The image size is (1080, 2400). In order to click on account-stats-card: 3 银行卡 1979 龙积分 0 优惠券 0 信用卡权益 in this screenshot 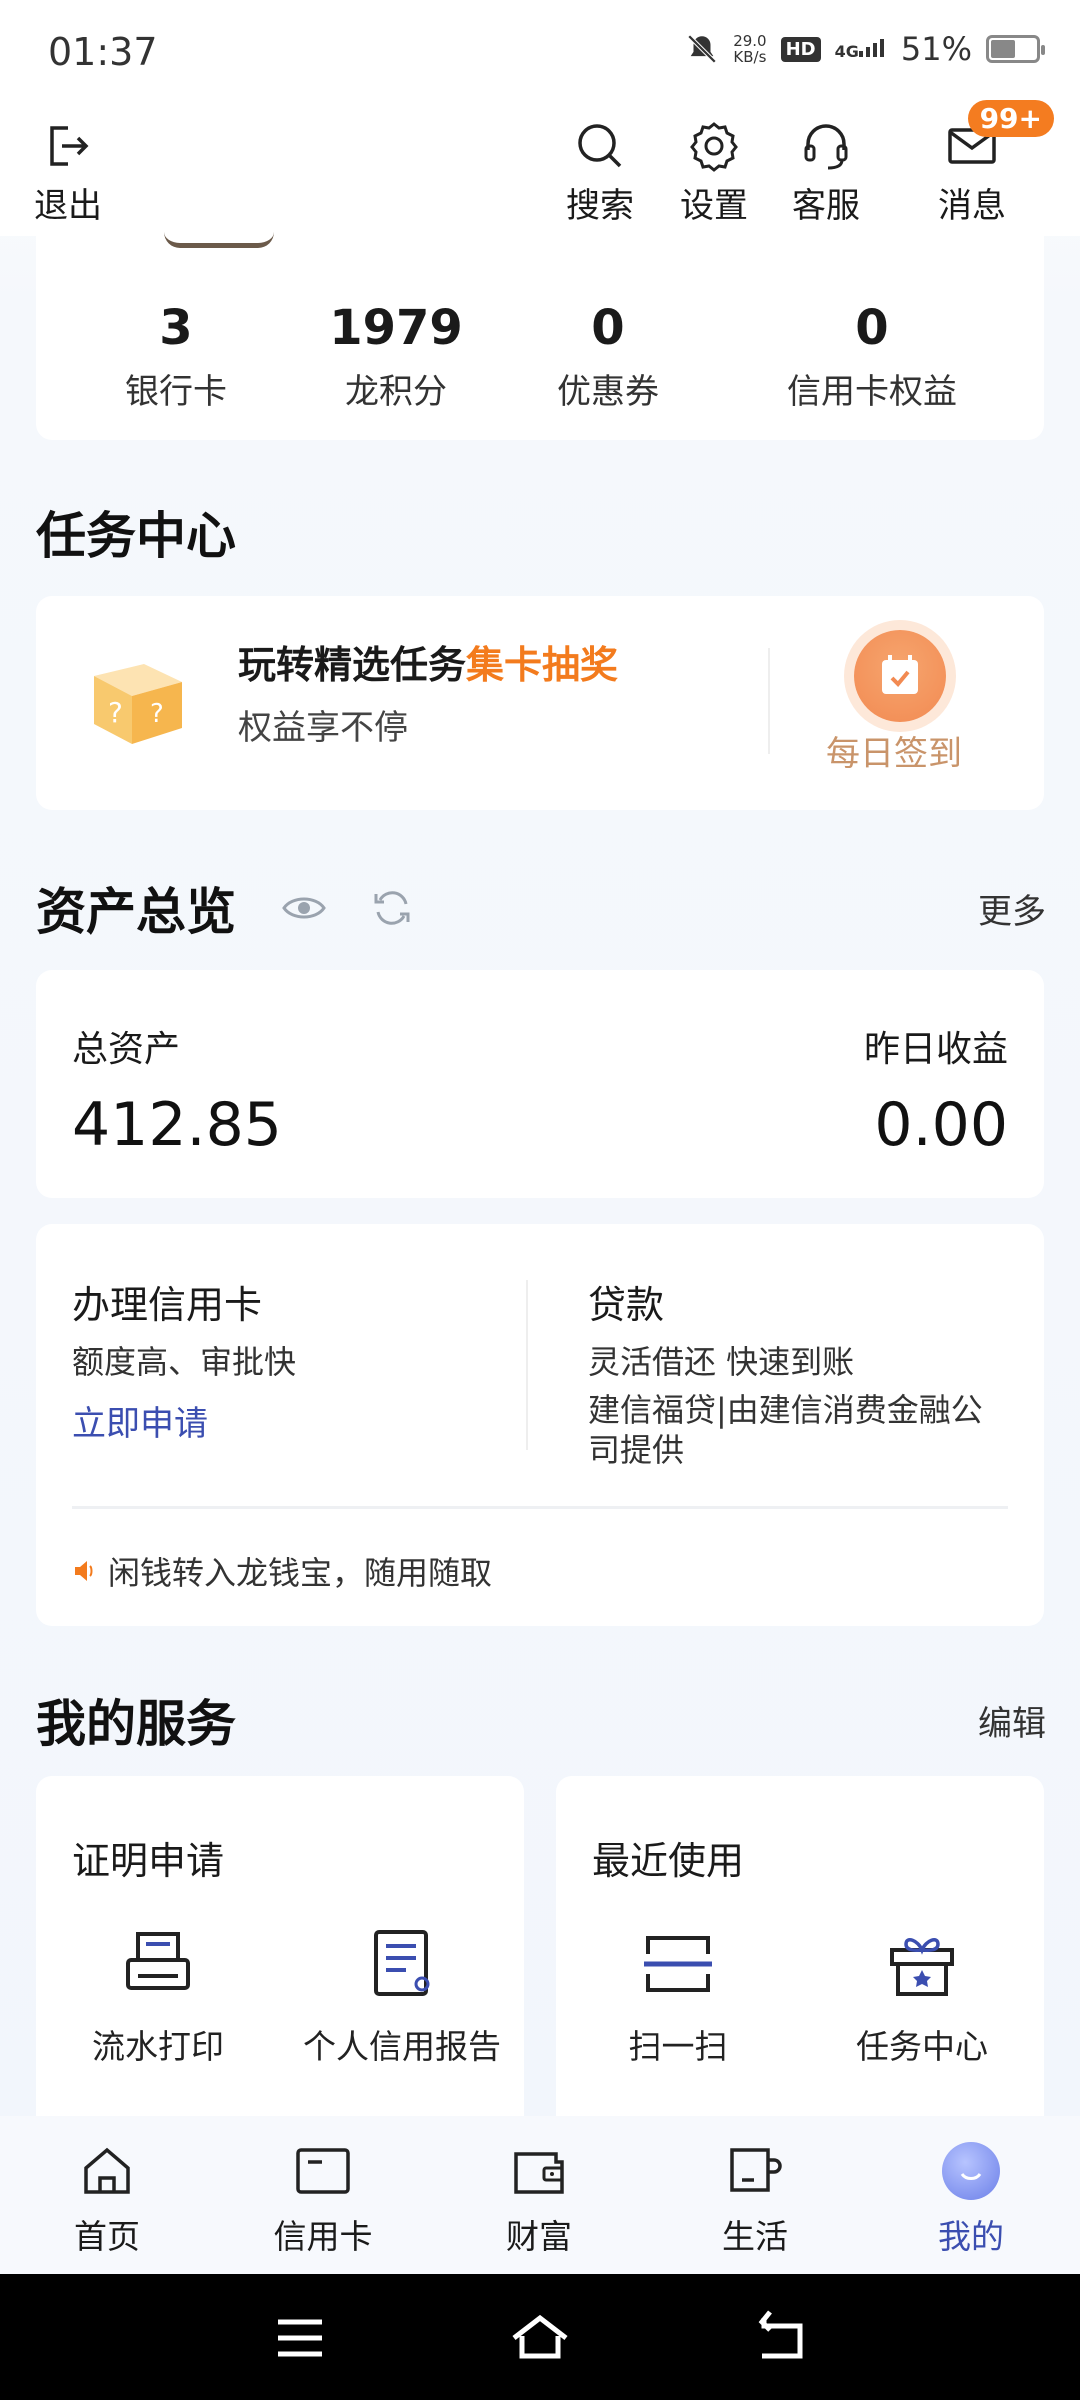, I will do `click(540, 338)`.